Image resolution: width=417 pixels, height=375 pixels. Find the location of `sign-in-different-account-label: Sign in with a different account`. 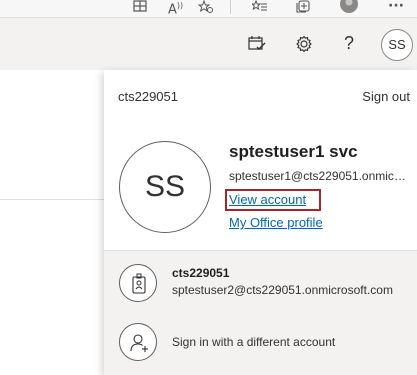

sign-in-different-account-label: Sign in with a different account is located at coordinates (254, 342).